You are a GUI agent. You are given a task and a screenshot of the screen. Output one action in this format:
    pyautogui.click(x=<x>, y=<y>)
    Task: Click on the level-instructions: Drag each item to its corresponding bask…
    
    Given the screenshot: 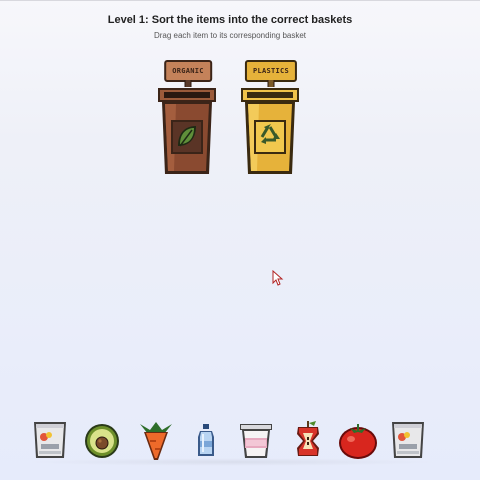 What is the action you would take?
    pyautogui.click(x=230, y=35)
    